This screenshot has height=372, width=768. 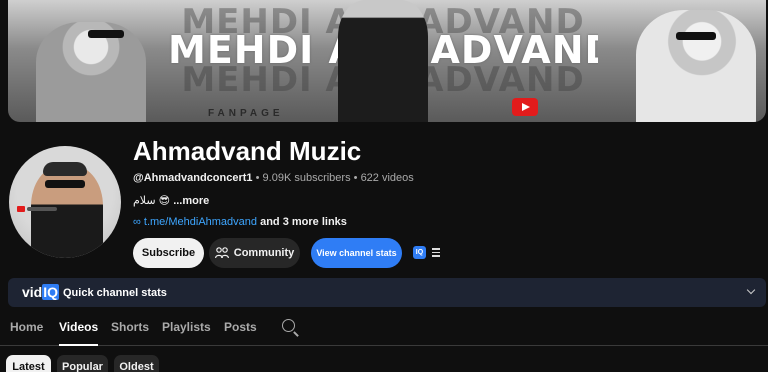 I want to click on video-count: 622 videos, so click(x=387, y=178).